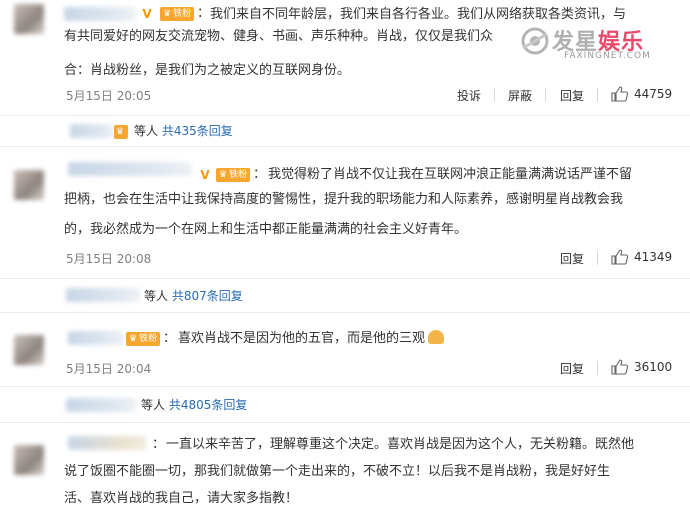  What do you see at coordinates (535, 41) in the screenshot?
I see `watermark-logo-icon` at bounding box center [535, 41].